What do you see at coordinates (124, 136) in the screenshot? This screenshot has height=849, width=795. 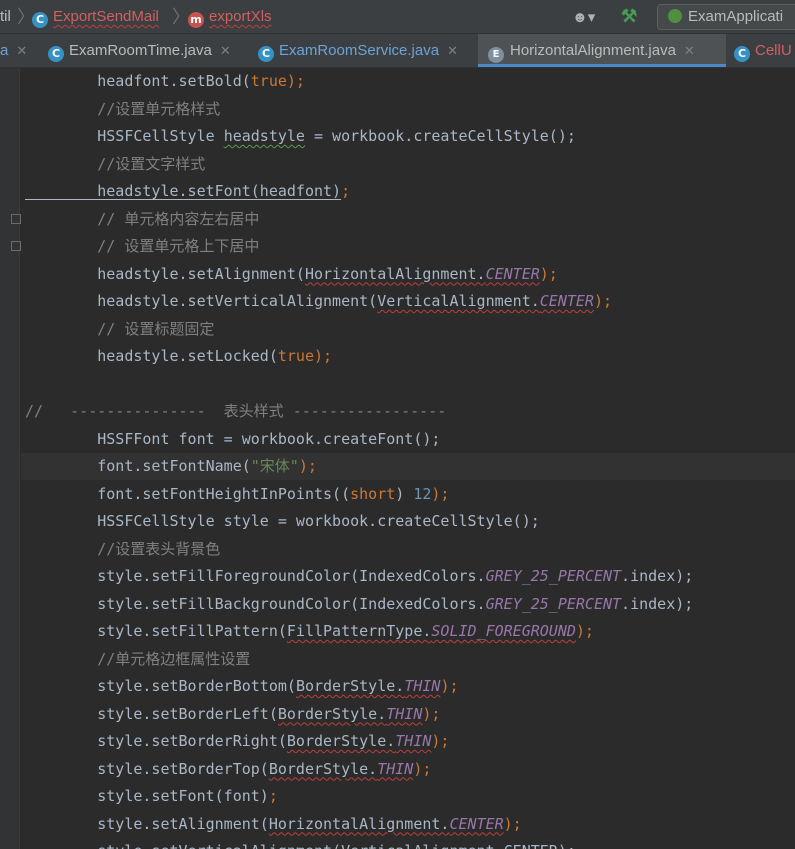 I see `code-token: HSSFCellStyle` at bounding box center [124, 136].